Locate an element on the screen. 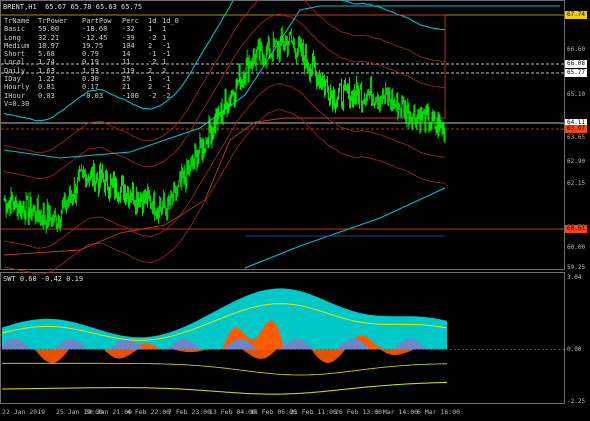  swt-tick-label: 0.00 is located at coordinates (574, 349).